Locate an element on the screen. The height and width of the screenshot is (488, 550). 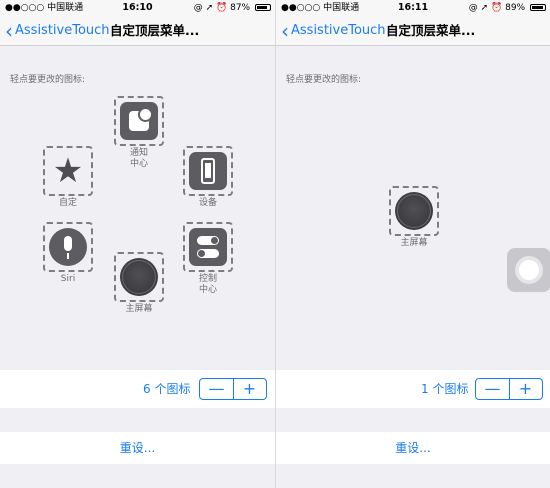
status-right: @ ➚ ⏰ 89% is located at coordinates (507, 8).